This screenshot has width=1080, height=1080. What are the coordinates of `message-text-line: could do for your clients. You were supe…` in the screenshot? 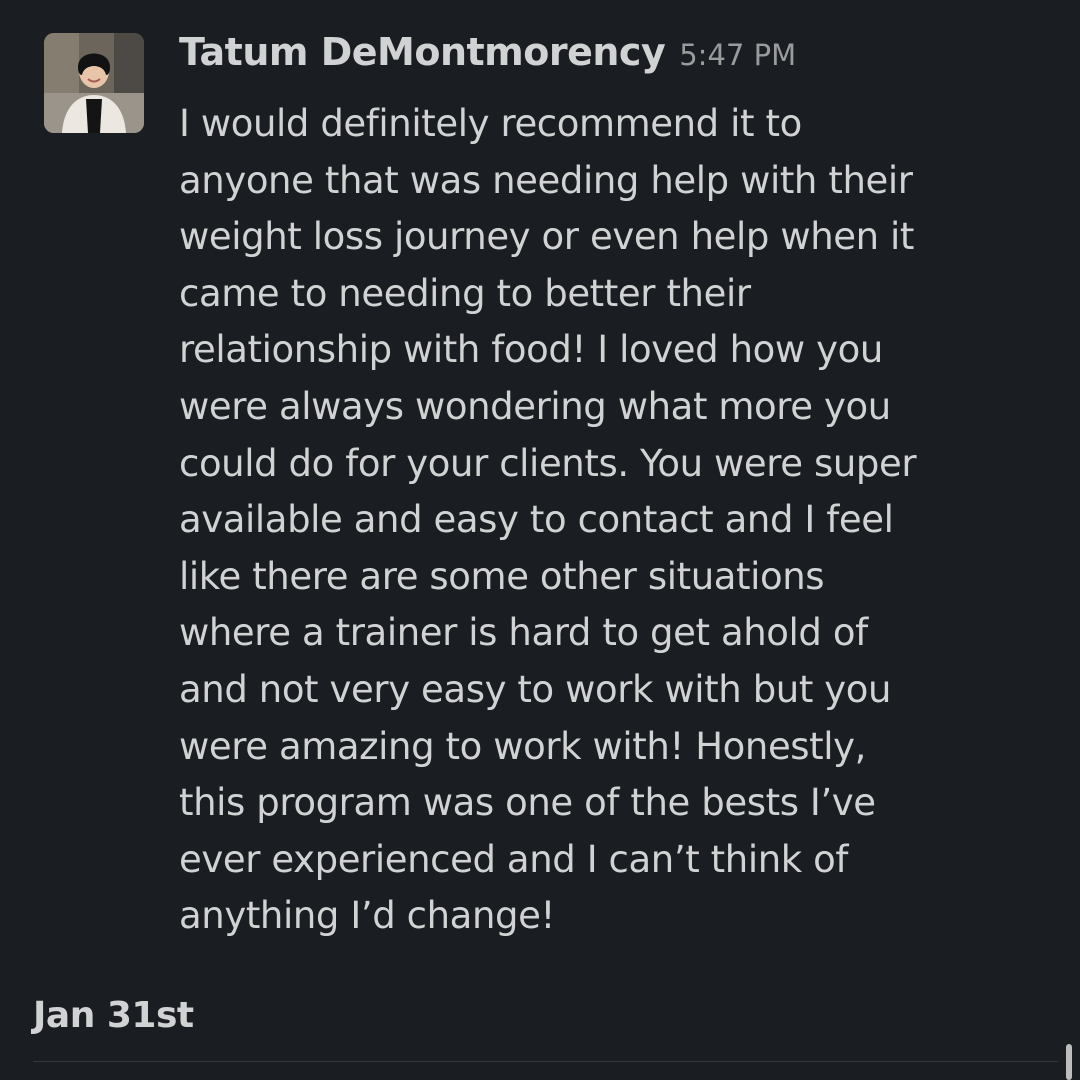 It's located at (548, 463).